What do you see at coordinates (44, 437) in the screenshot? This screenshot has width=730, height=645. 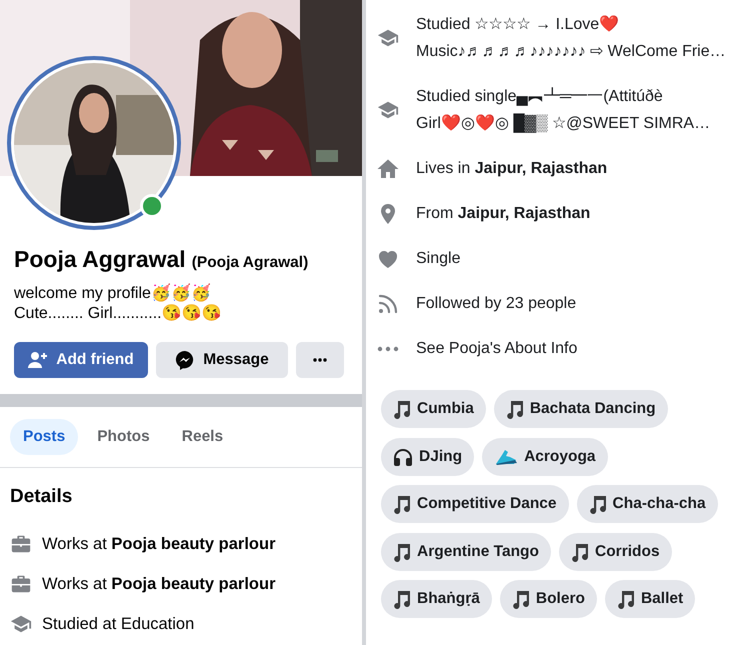 I see `tab: Posts` at bounding box center [44, 437].